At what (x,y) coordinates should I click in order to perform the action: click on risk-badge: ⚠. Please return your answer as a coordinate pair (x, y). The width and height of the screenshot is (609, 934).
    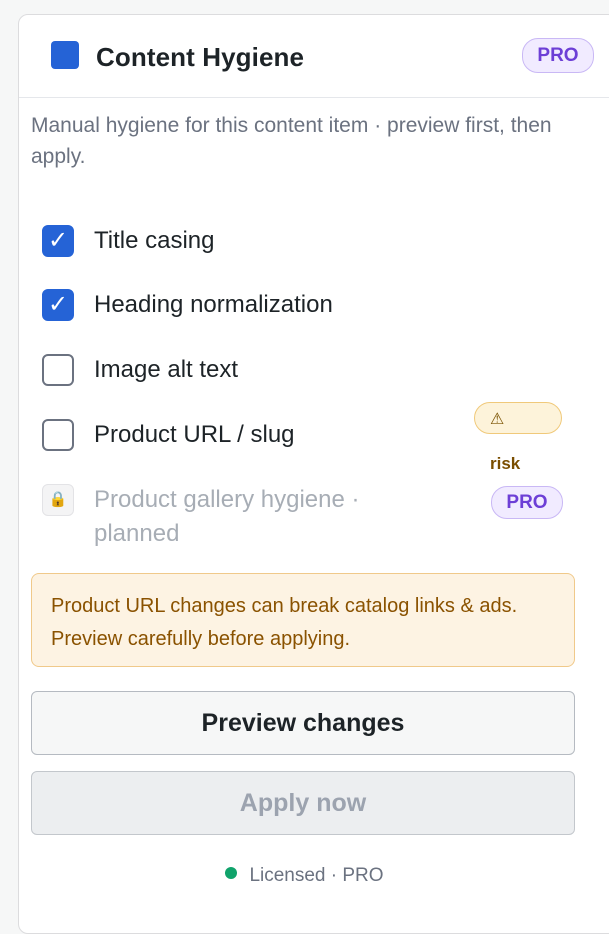
    Looking at the image, I should click on (518, 418).